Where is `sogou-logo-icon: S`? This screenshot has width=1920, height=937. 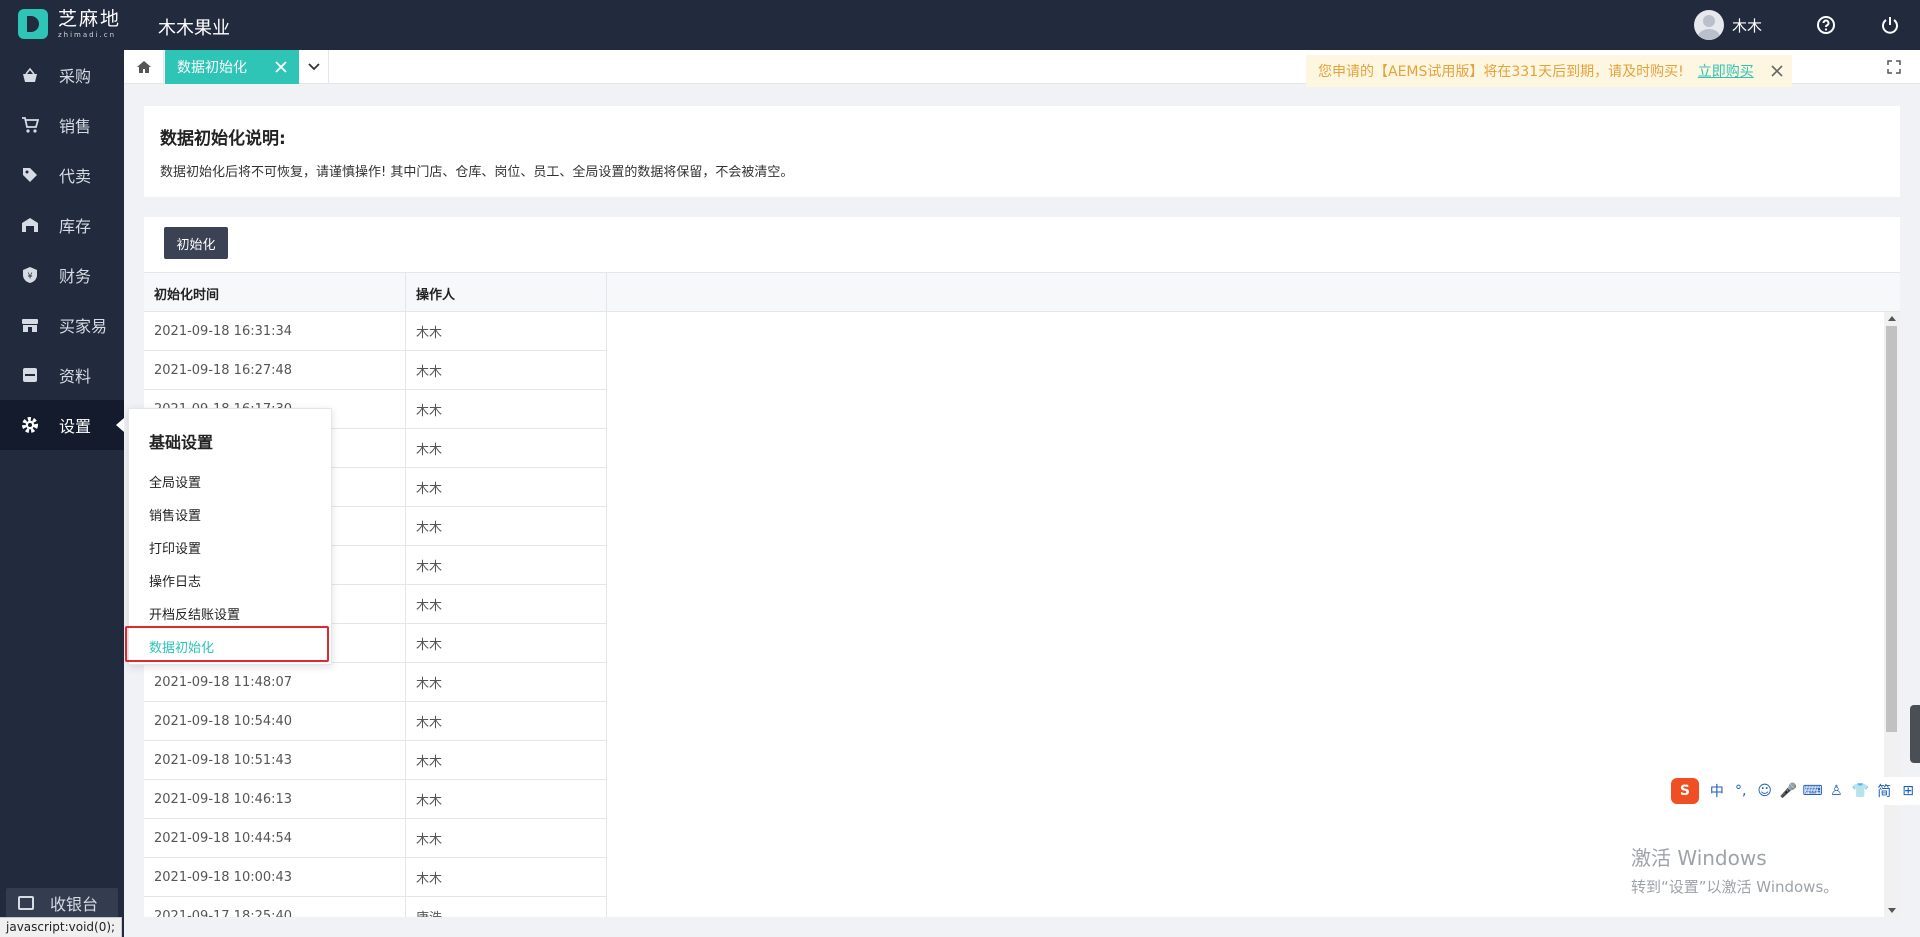
sogou-logo-icon: S is located at coordinates (1685, 791).